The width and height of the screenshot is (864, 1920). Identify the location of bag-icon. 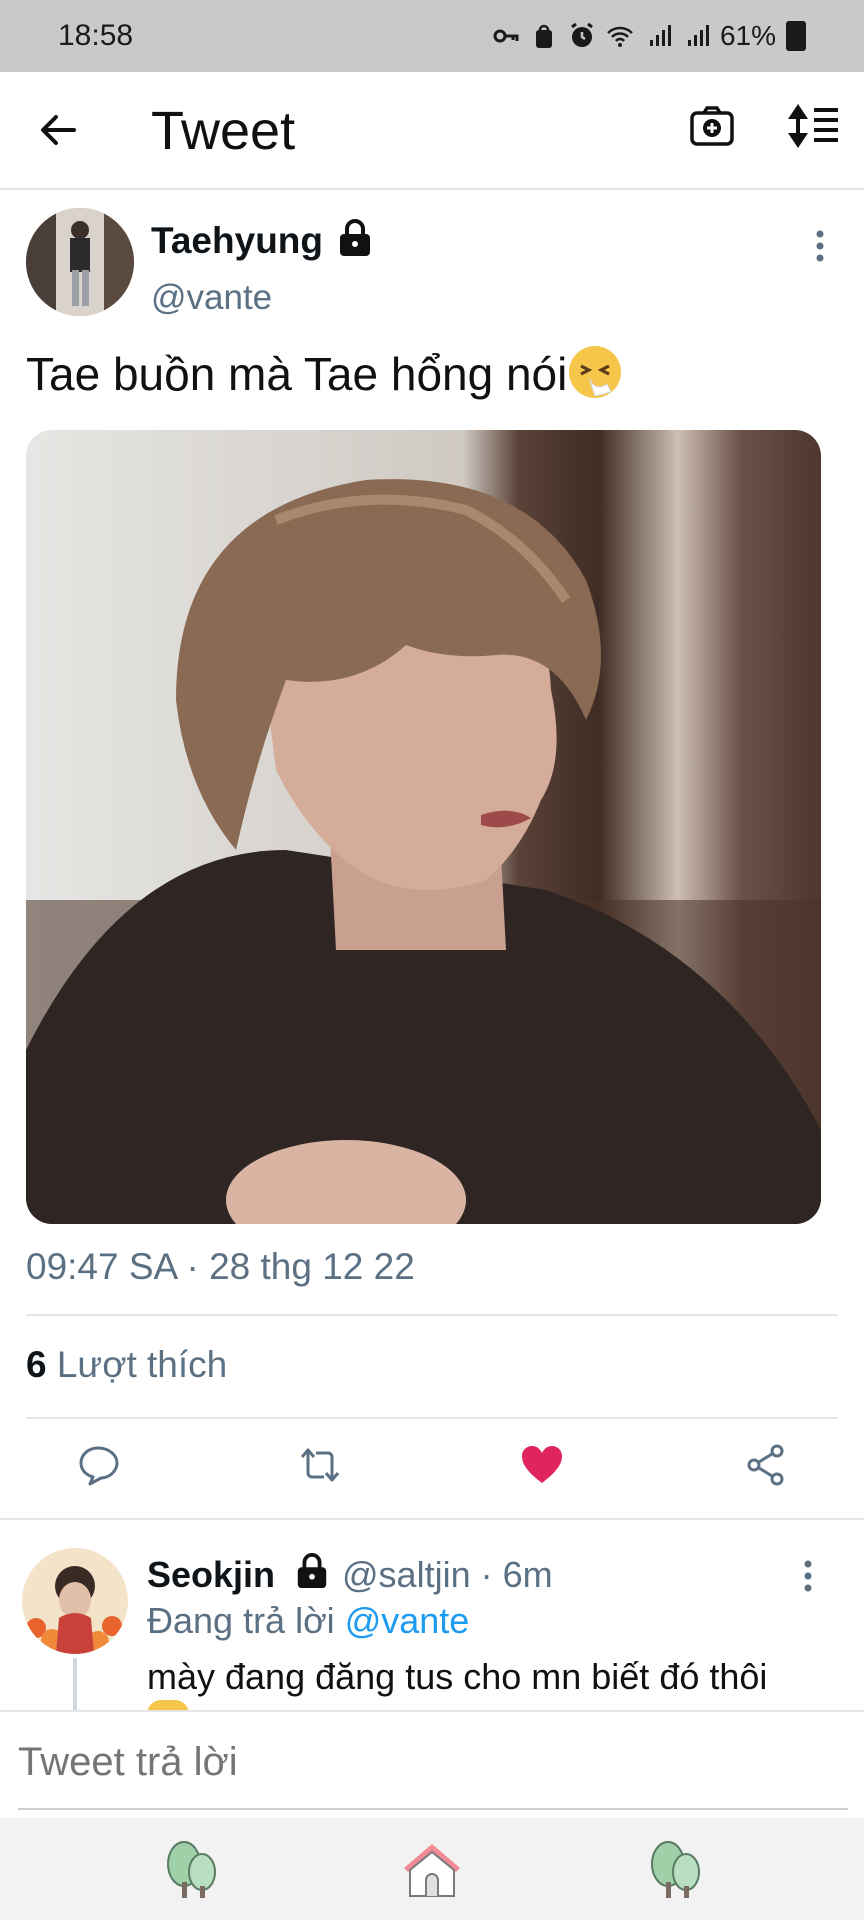
(543, 36).